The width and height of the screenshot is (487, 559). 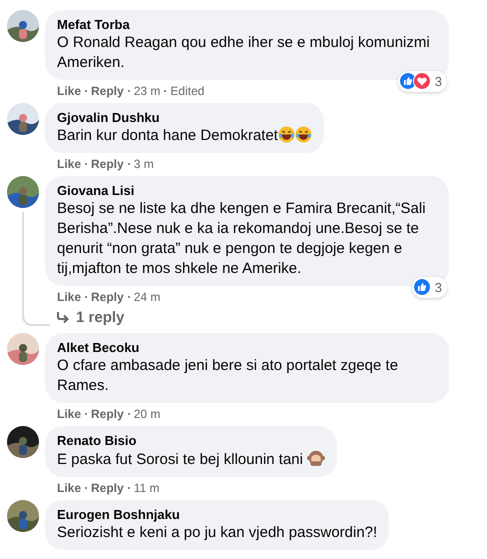 What do you see at coordinates (247, 348) in the screenshot?
I see `author-name: Alket Becoku` at bounding box center [247, 348].